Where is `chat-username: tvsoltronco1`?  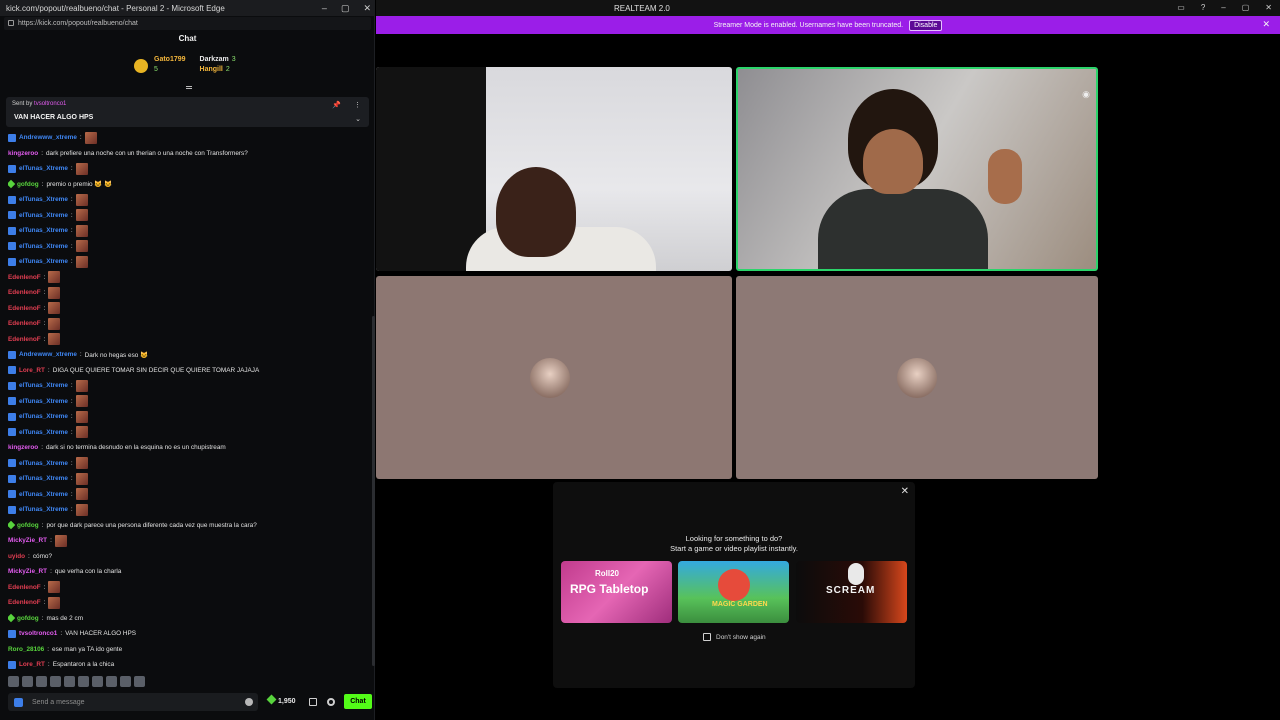 chat-username: tvsoltronco1 is located at coordinates (38, 633).